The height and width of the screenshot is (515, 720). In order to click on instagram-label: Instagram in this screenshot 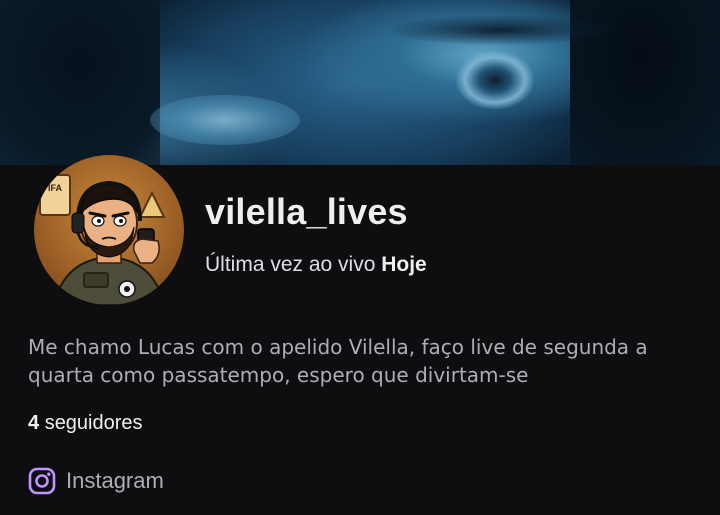, I will do `click(115, 480)`.